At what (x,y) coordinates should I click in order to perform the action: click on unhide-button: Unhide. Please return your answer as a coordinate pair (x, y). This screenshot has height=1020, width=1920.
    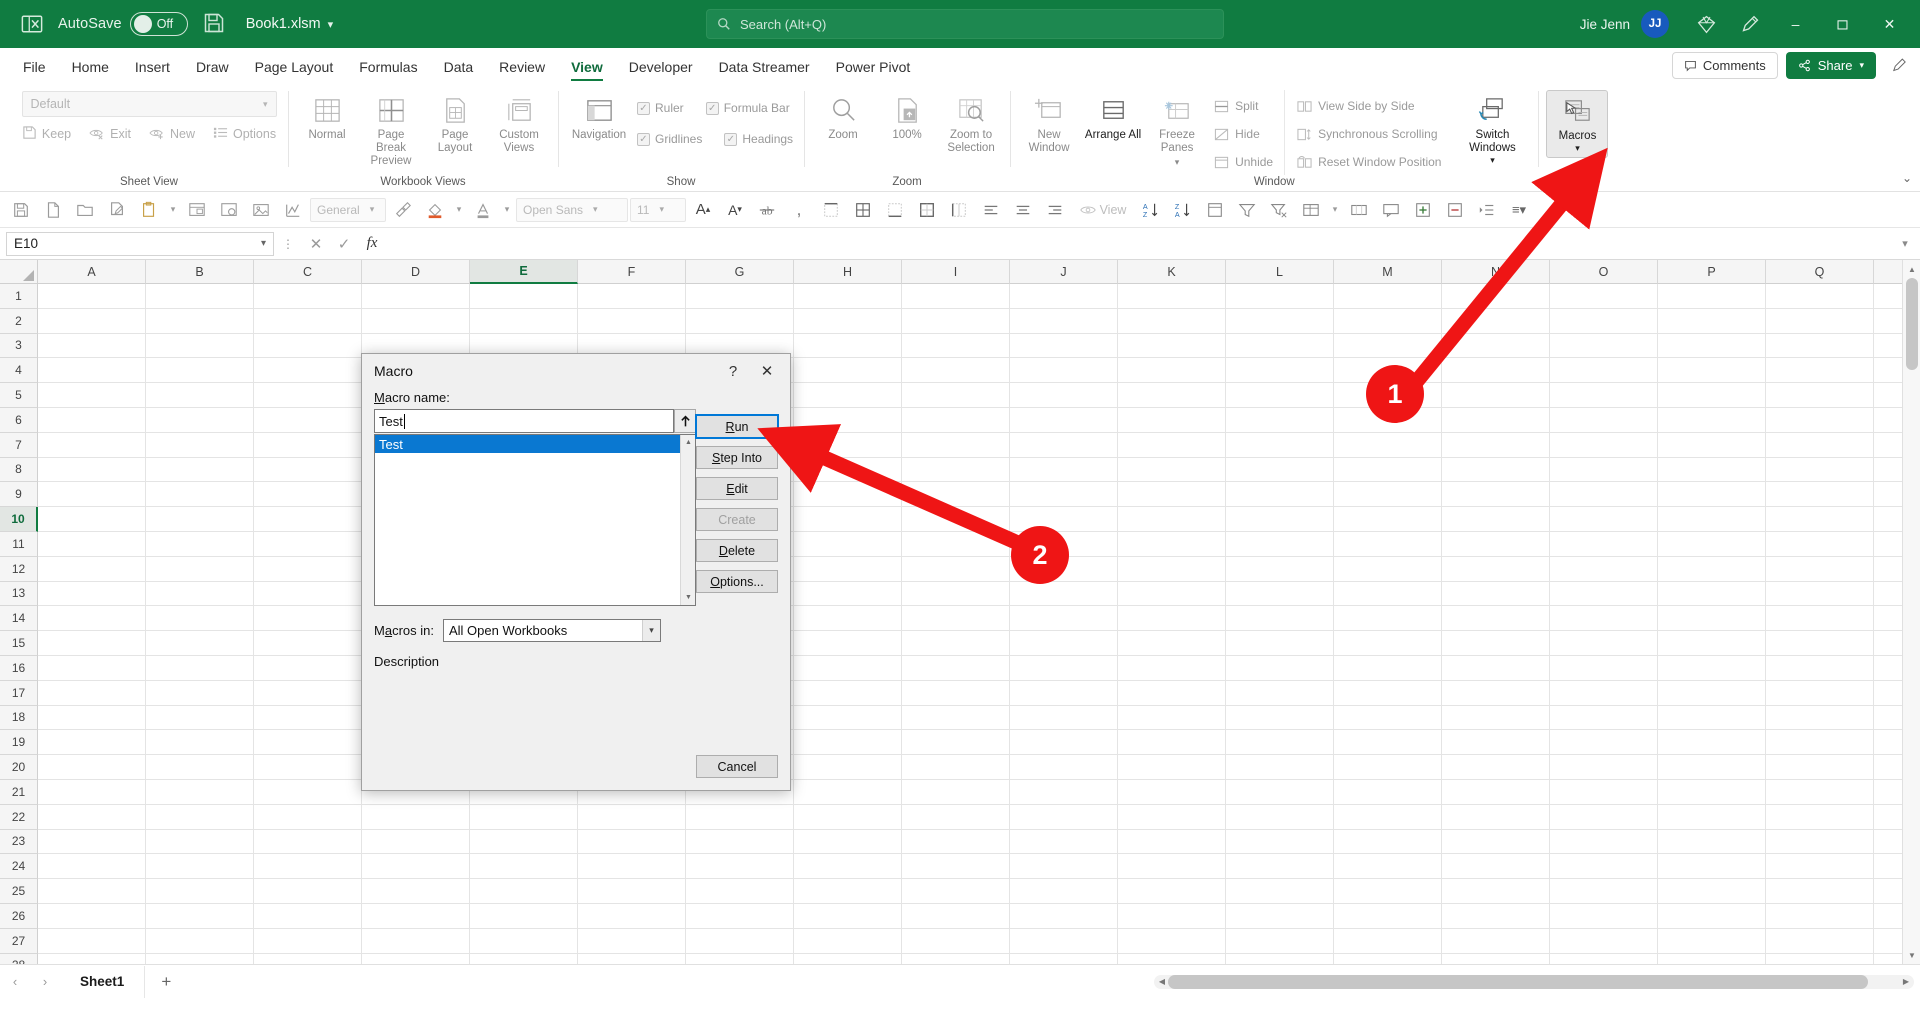
    Looking at the image, I should click on (1243, 162).